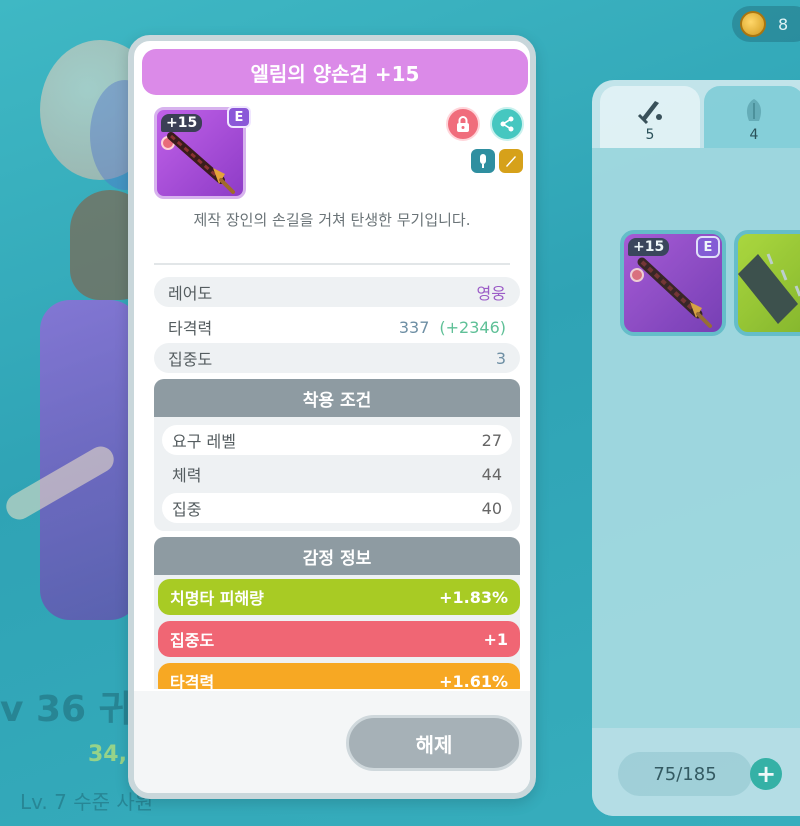 This screenshot has height=826, width=800. I want to click on requirements-section: 착용 조건 요구 레벨 27 체력 44 집중 40, so click(337, 455).